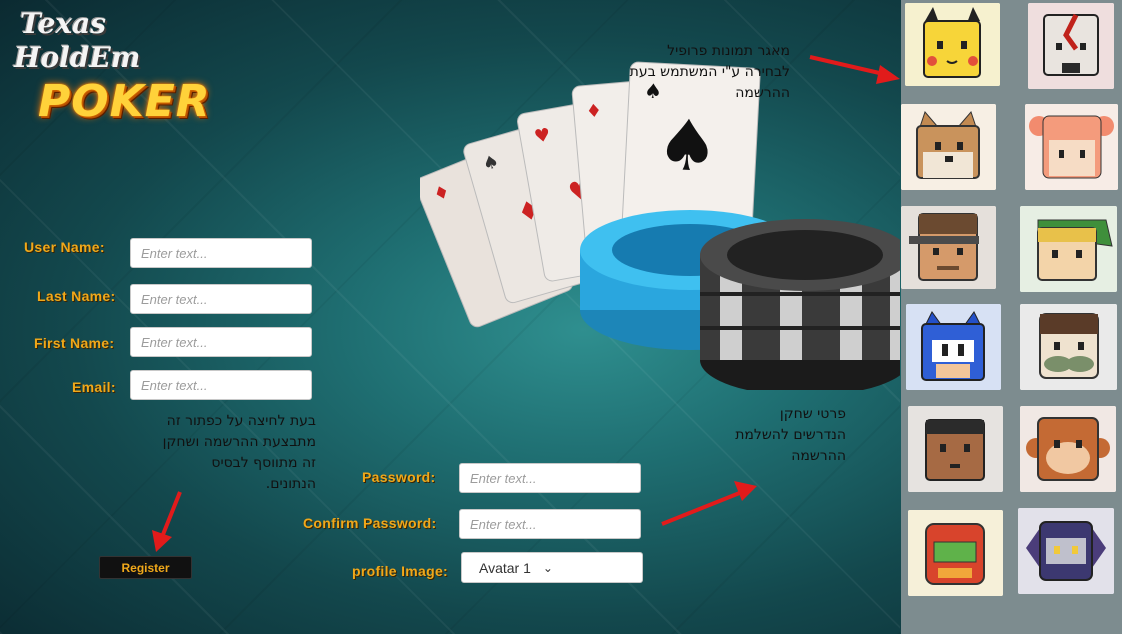 The height and width of the screenshot is (634, 1122). I want to click on fox-avatar, so click(948, 147).